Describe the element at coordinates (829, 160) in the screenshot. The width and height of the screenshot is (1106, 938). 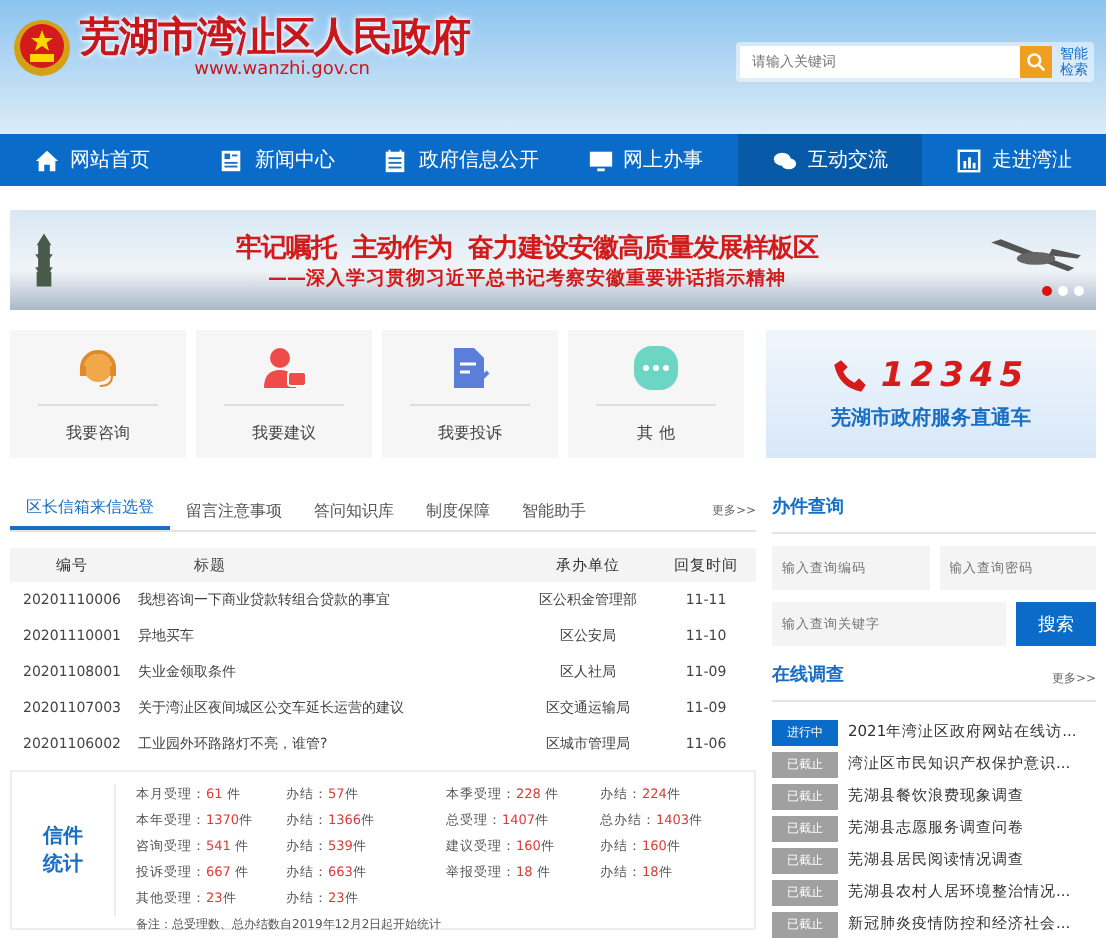
I see `nav-item: 互动交流` at that location.